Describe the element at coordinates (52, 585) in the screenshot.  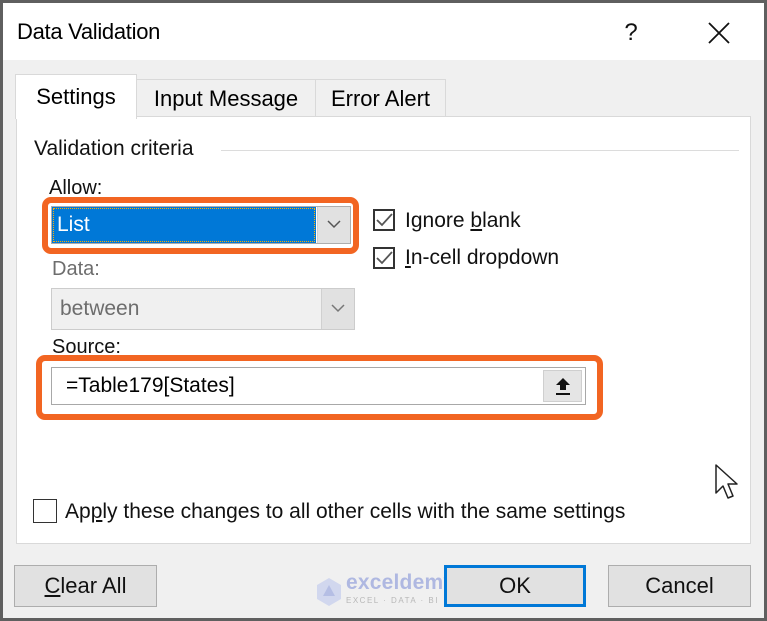
I see `access-key: C` at that location.